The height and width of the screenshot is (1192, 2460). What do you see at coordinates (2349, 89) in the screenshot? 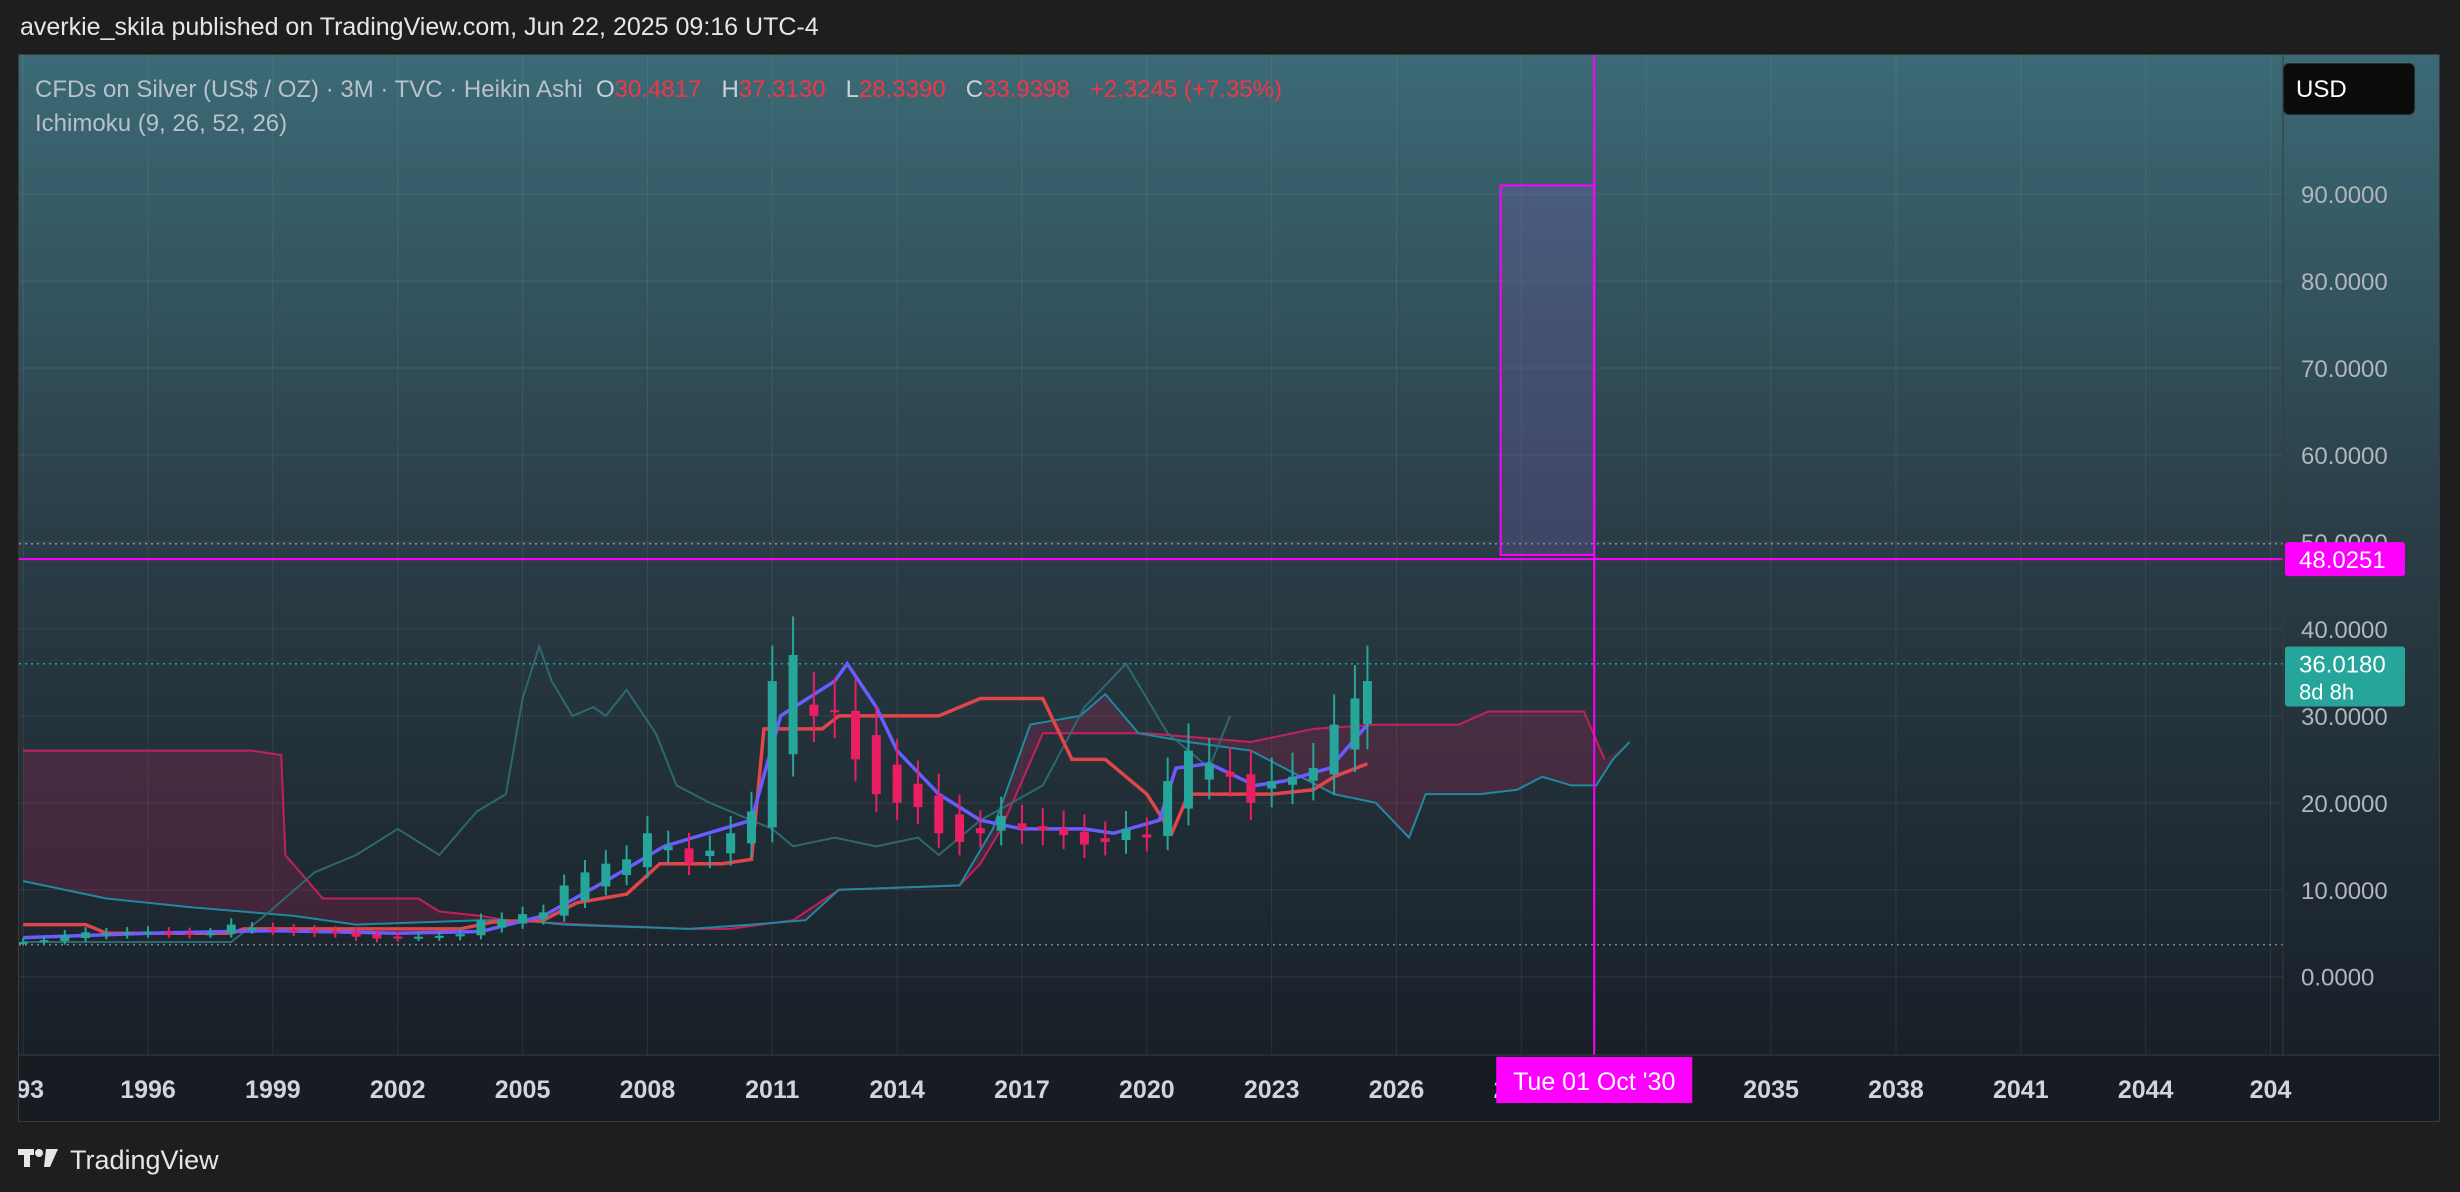
I see `currency-button: USD` at bounding box center [2349, 89].